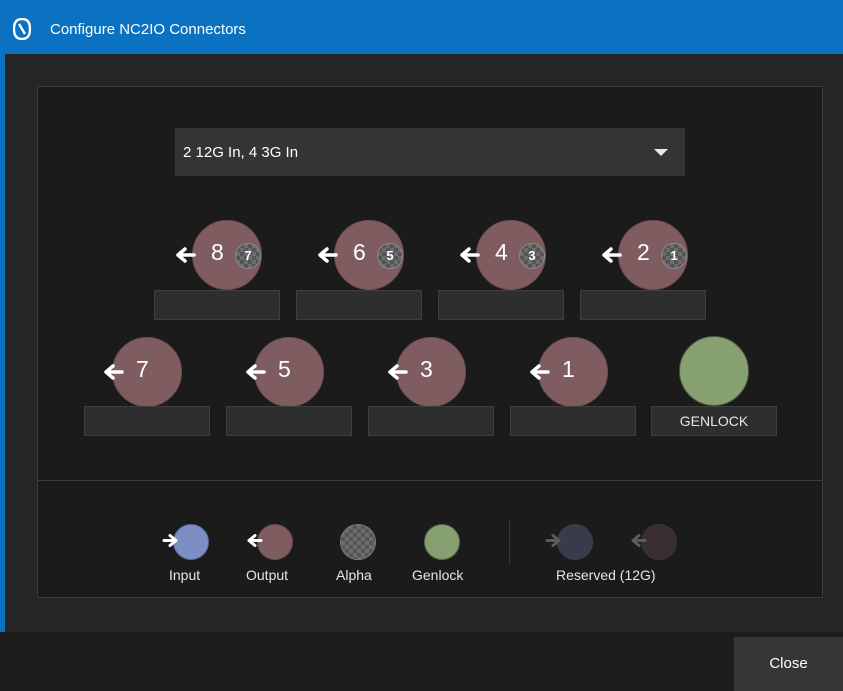 Image resolution: width=843 pixels, height=691 pixels. What do you see at coordinates (661, 152) in the screenshot?
I see `dropdown-caret-icon` at bounding box center [661, 152].